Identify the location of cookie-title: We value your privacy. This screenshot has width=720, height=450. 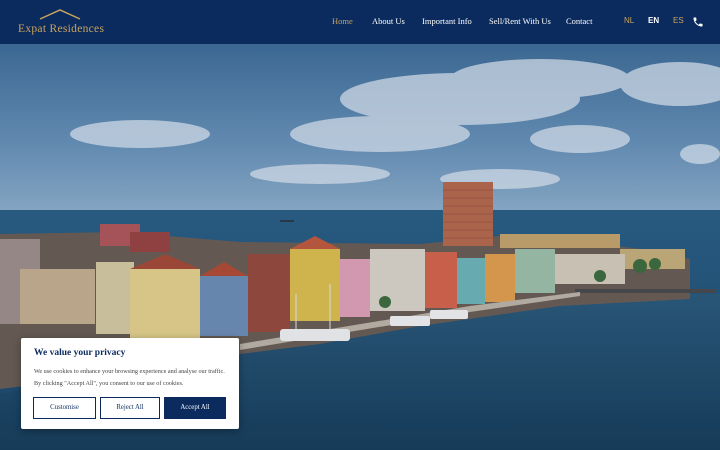
(80, 353).